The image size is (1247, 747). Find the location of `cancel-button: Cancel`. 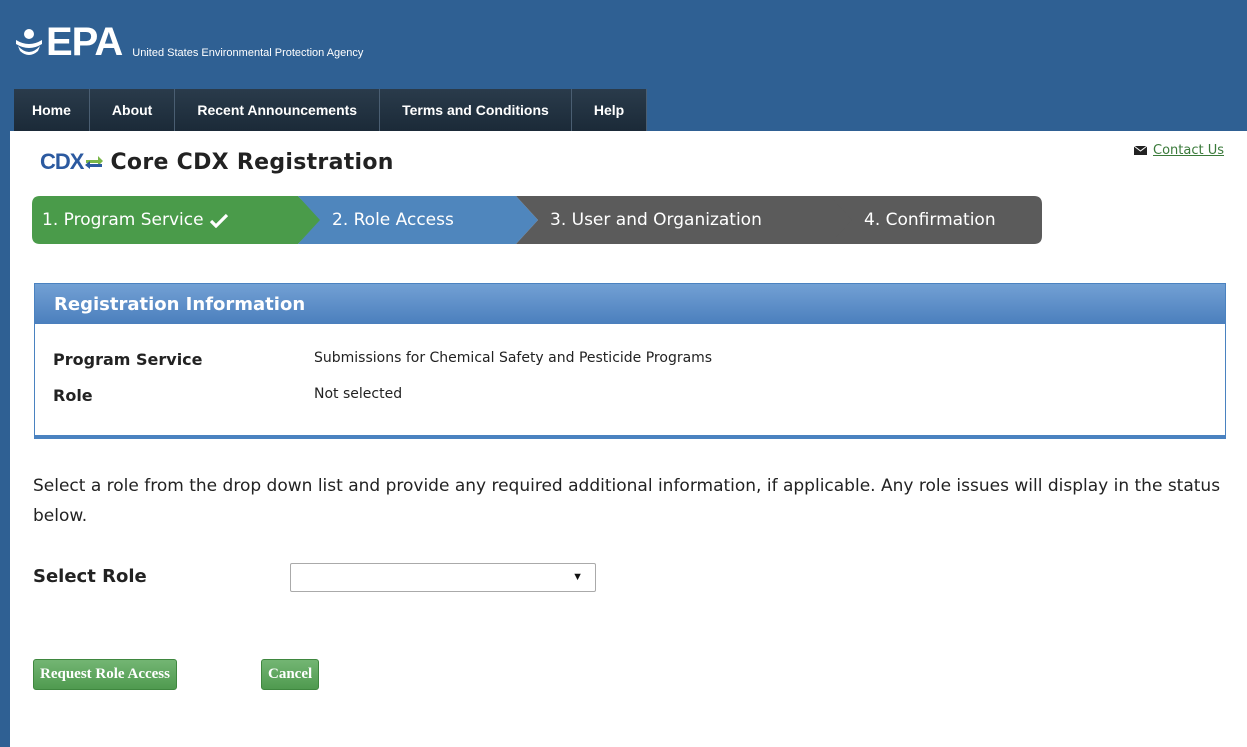

cancel-button: Cancel is located at coordinates (290, 674).